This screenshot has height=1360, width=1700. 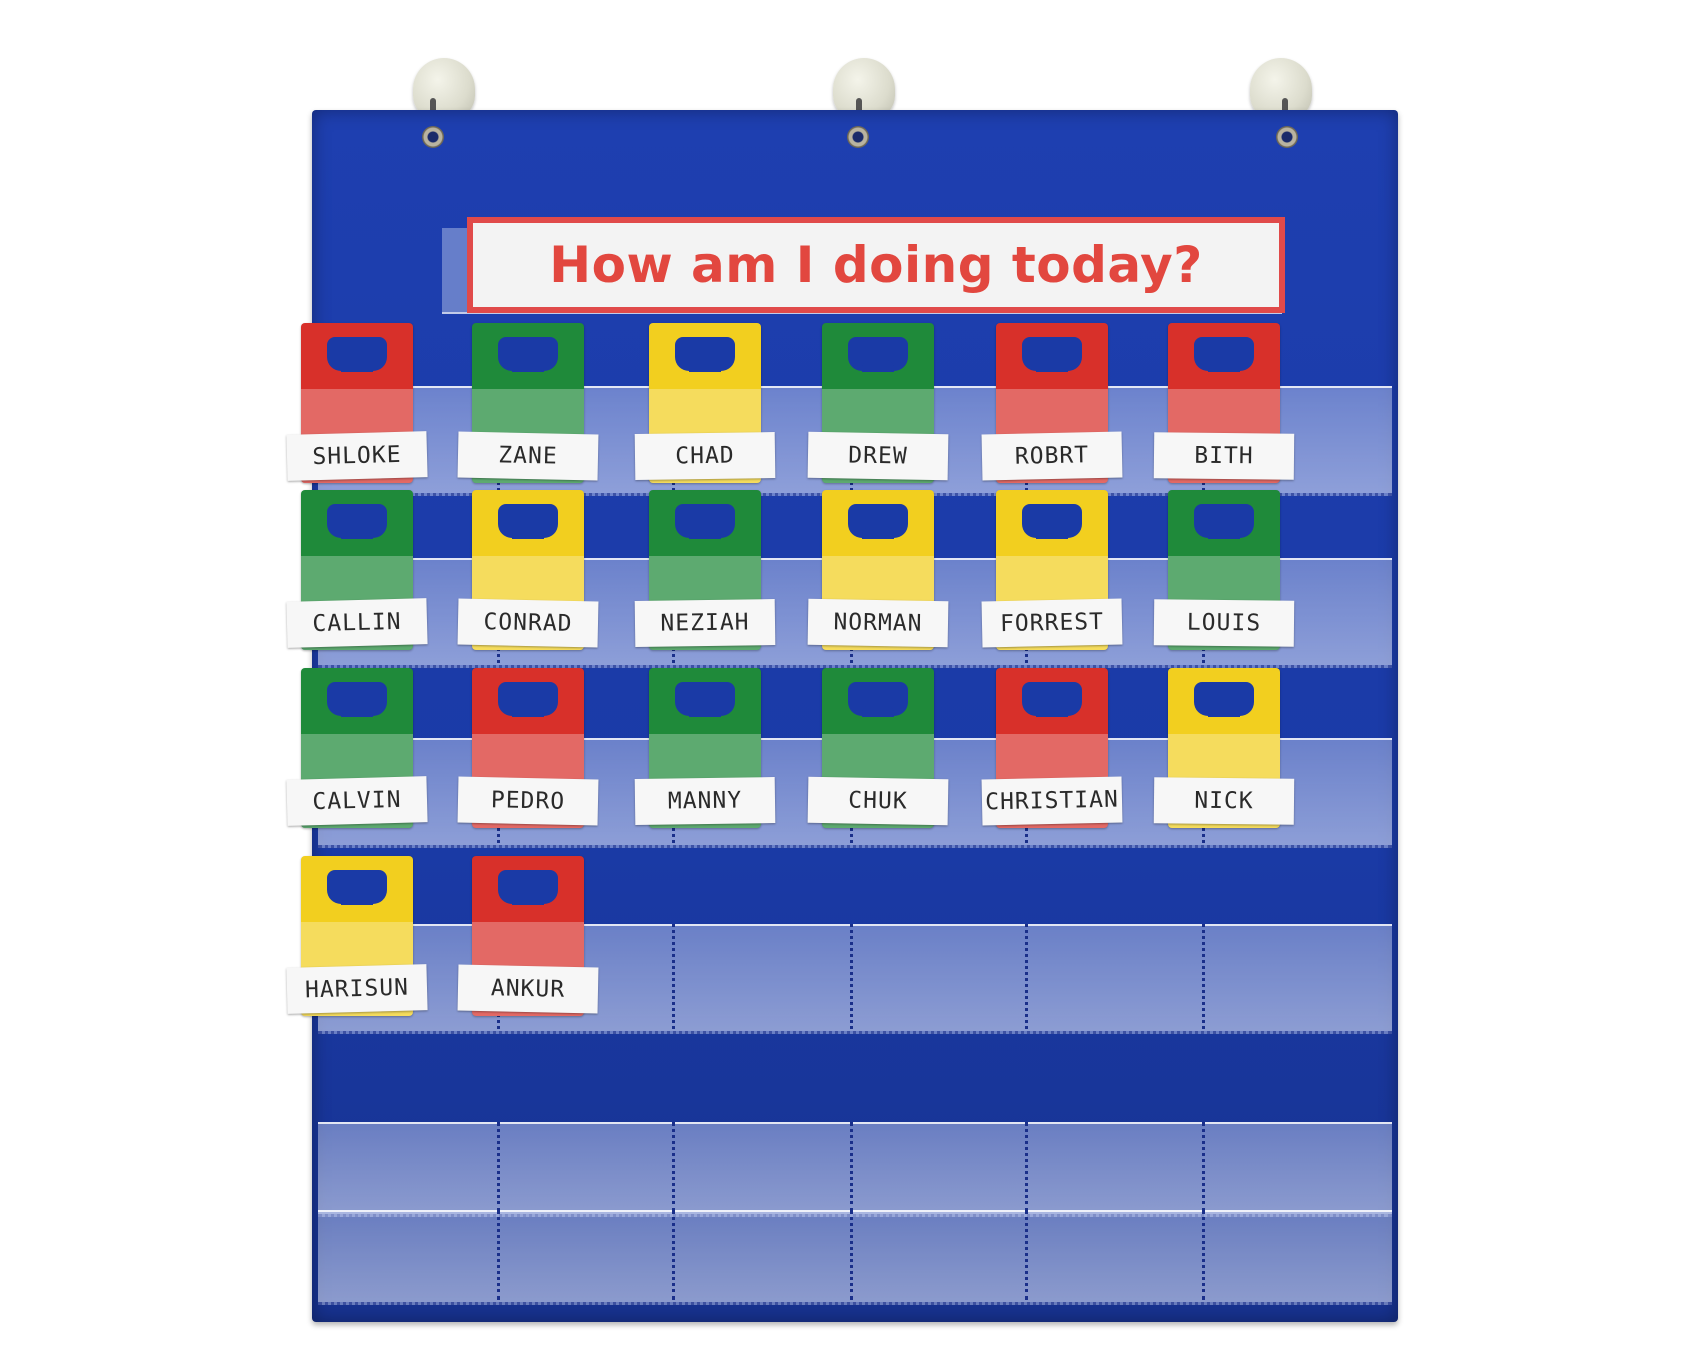 What do you see at coordinates (357, 456) in the screenshot?
I see `student-name-card: SHLOKE` at bounding box center [357, 456].